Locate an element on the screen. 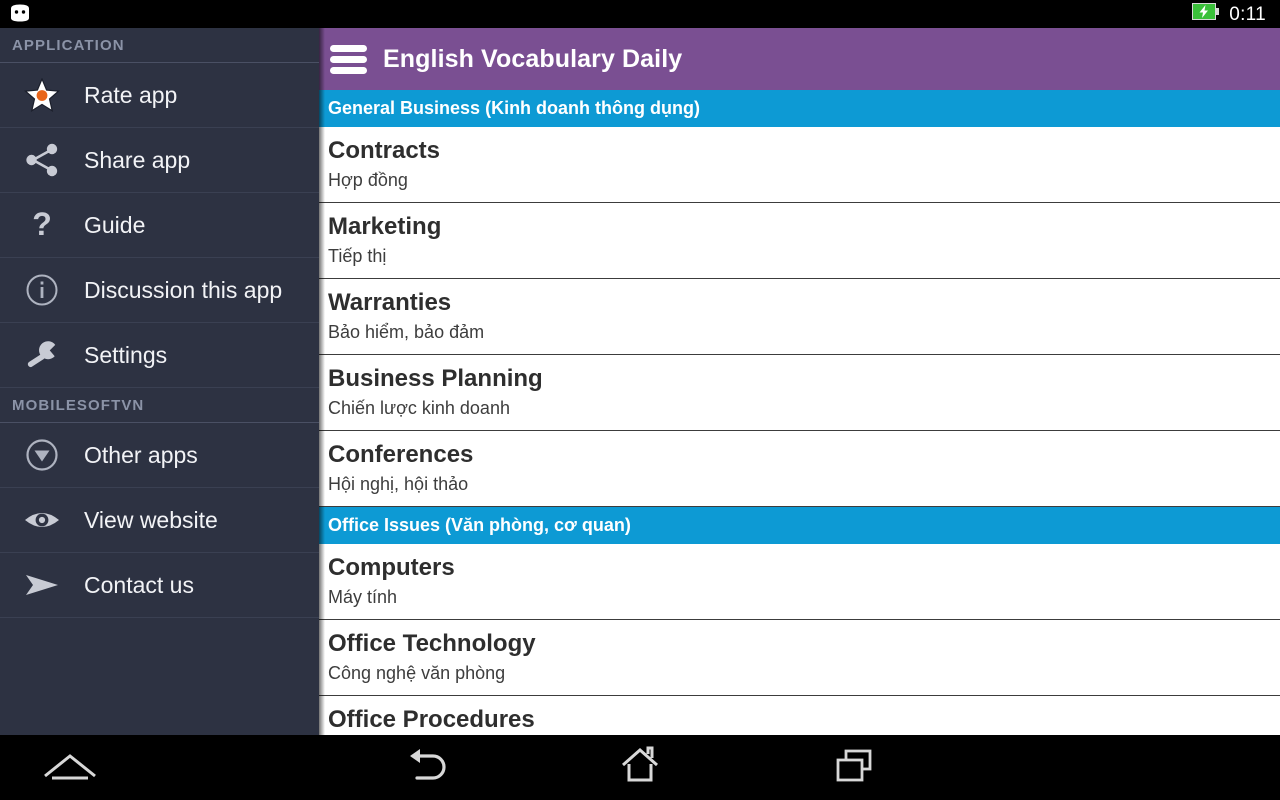 Image resolution: width=1280 pixels, height=800 pixels. home-icon is located at coordinates (640, 767).